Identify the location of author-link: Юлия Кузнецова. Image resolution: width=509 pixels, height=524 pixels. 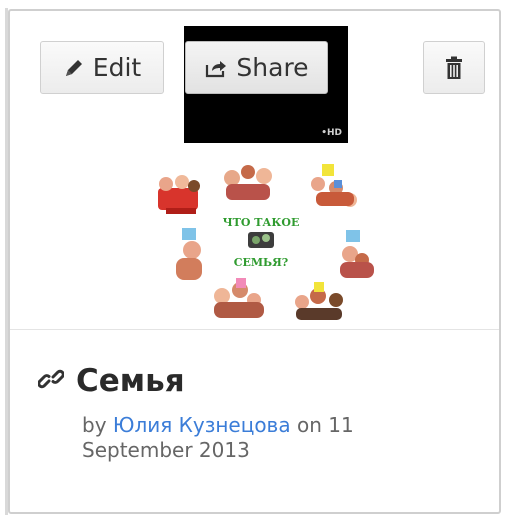
(202, 425).